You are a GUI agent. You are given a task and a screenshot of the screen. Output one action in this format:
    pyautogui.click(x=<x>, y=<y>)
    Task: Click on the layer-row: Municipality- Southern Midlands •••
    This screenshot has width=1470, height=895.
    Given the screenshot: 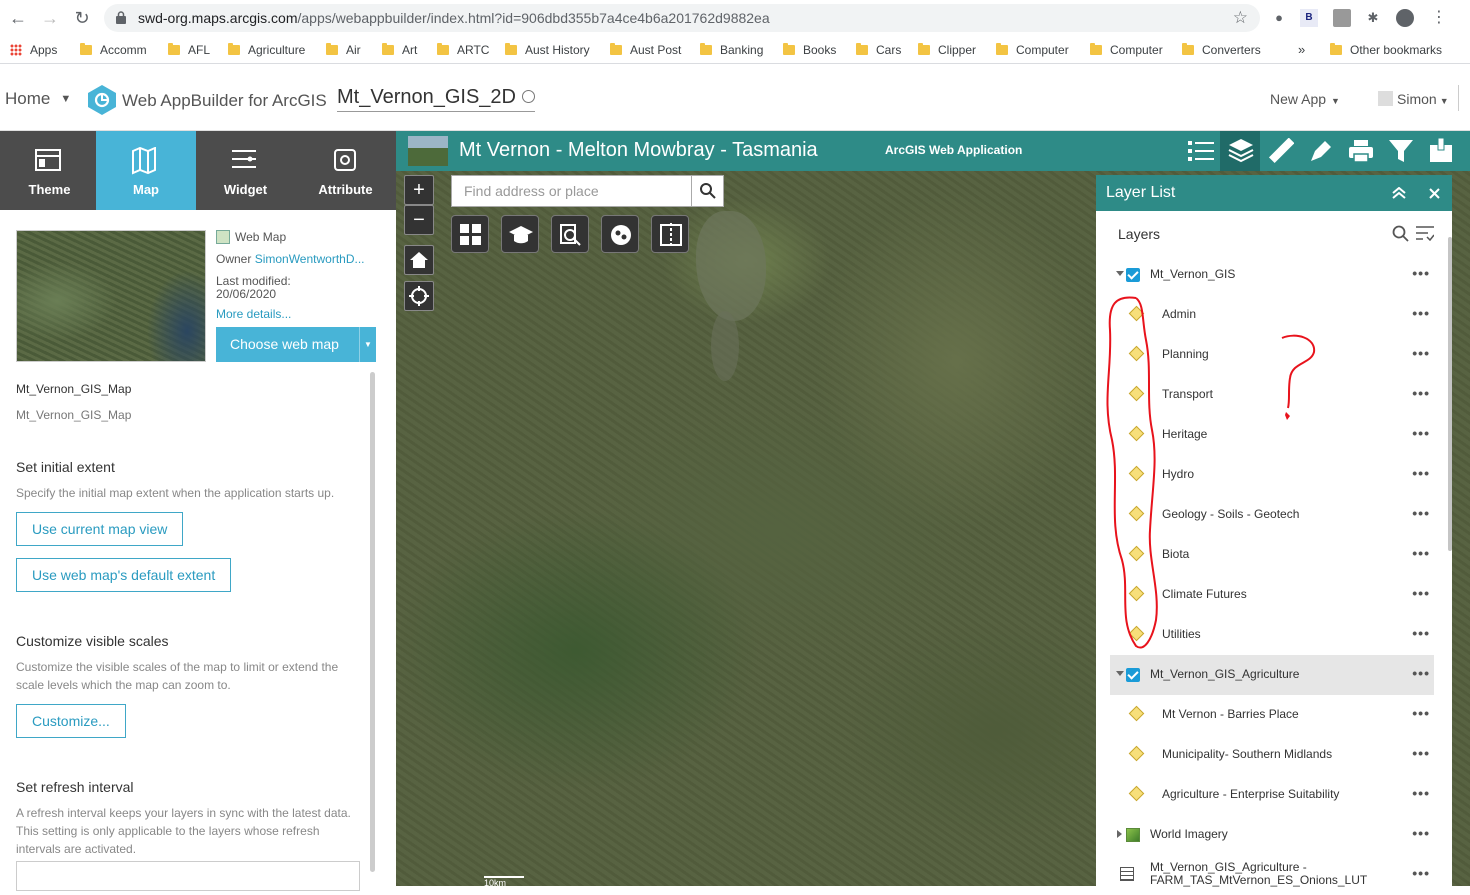 What is the action you would take?
    pyautogui.click(x=1272, y=755)
    